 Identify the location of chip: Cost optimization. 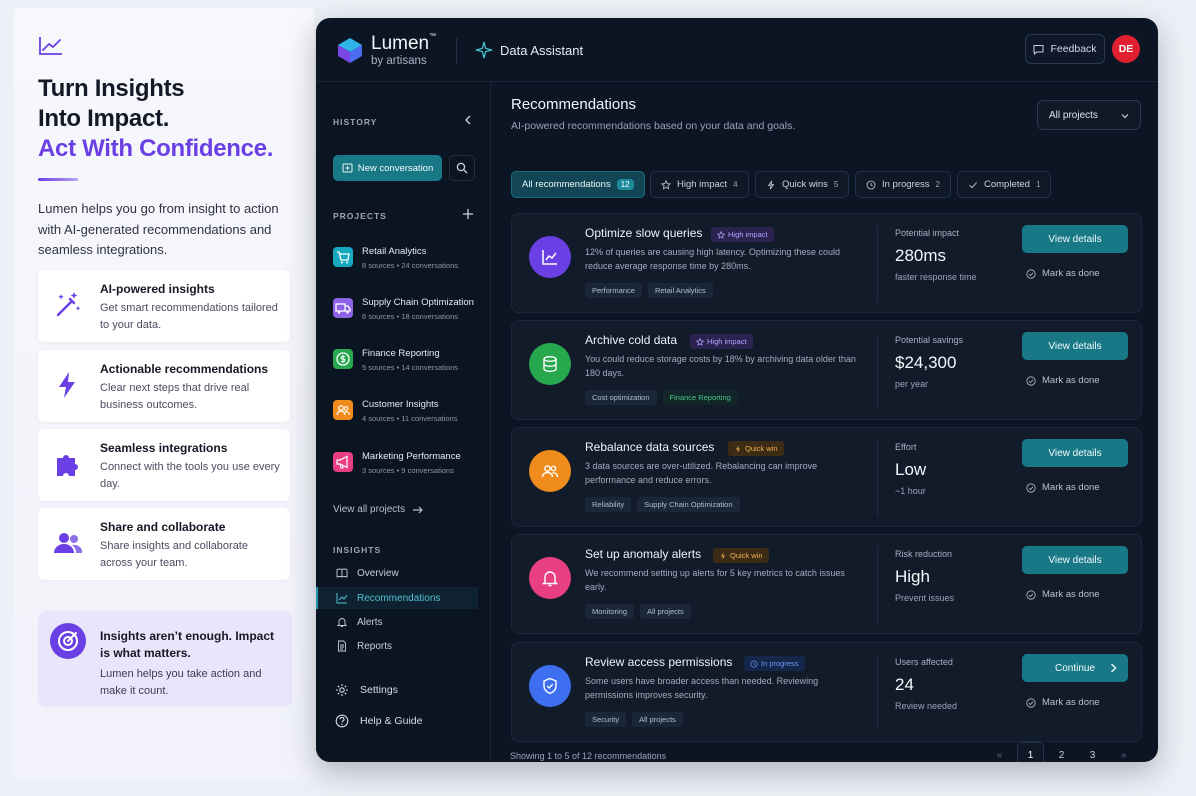
(621, 397).